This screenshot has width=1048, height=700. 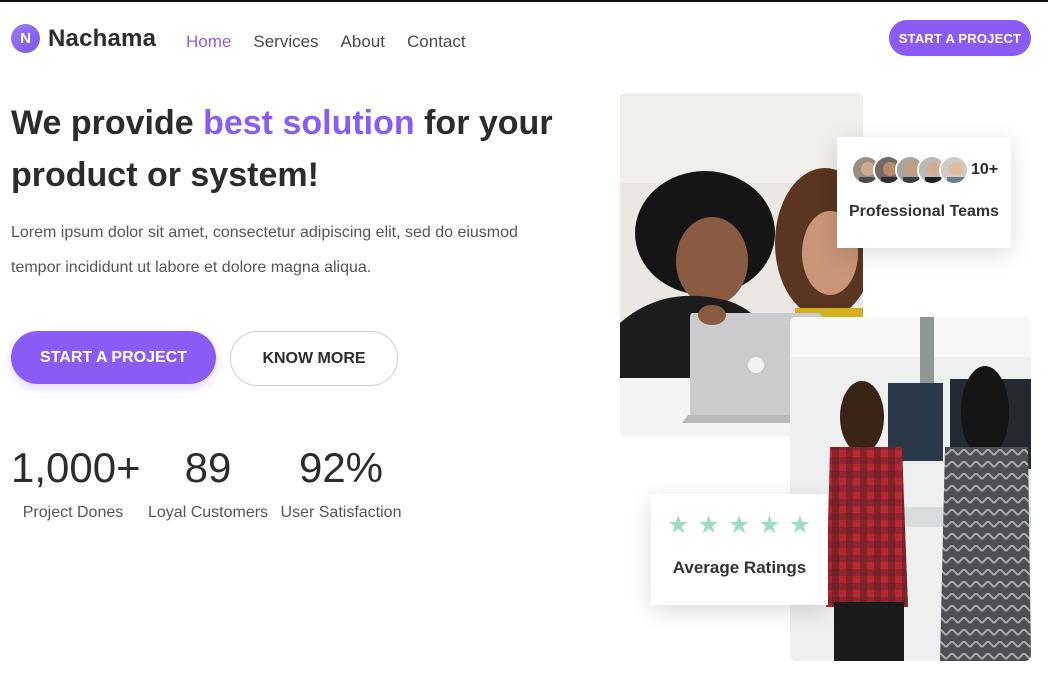 What do you see at coordinates (208, 42) in the screenshot?
I see `nav-home: Home` at bounding box center [208, 42].